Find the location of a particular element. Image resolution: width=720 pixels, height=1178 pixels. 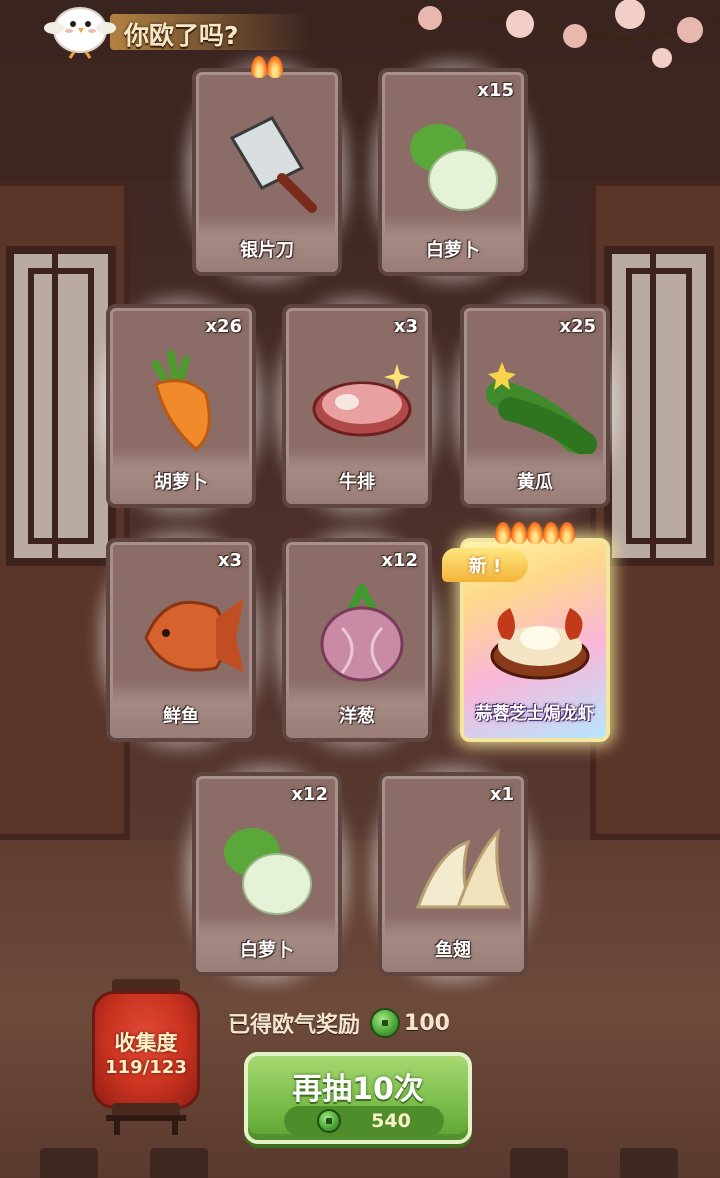

card-name: 胡萝卜 is located at coordinates (181, 482).